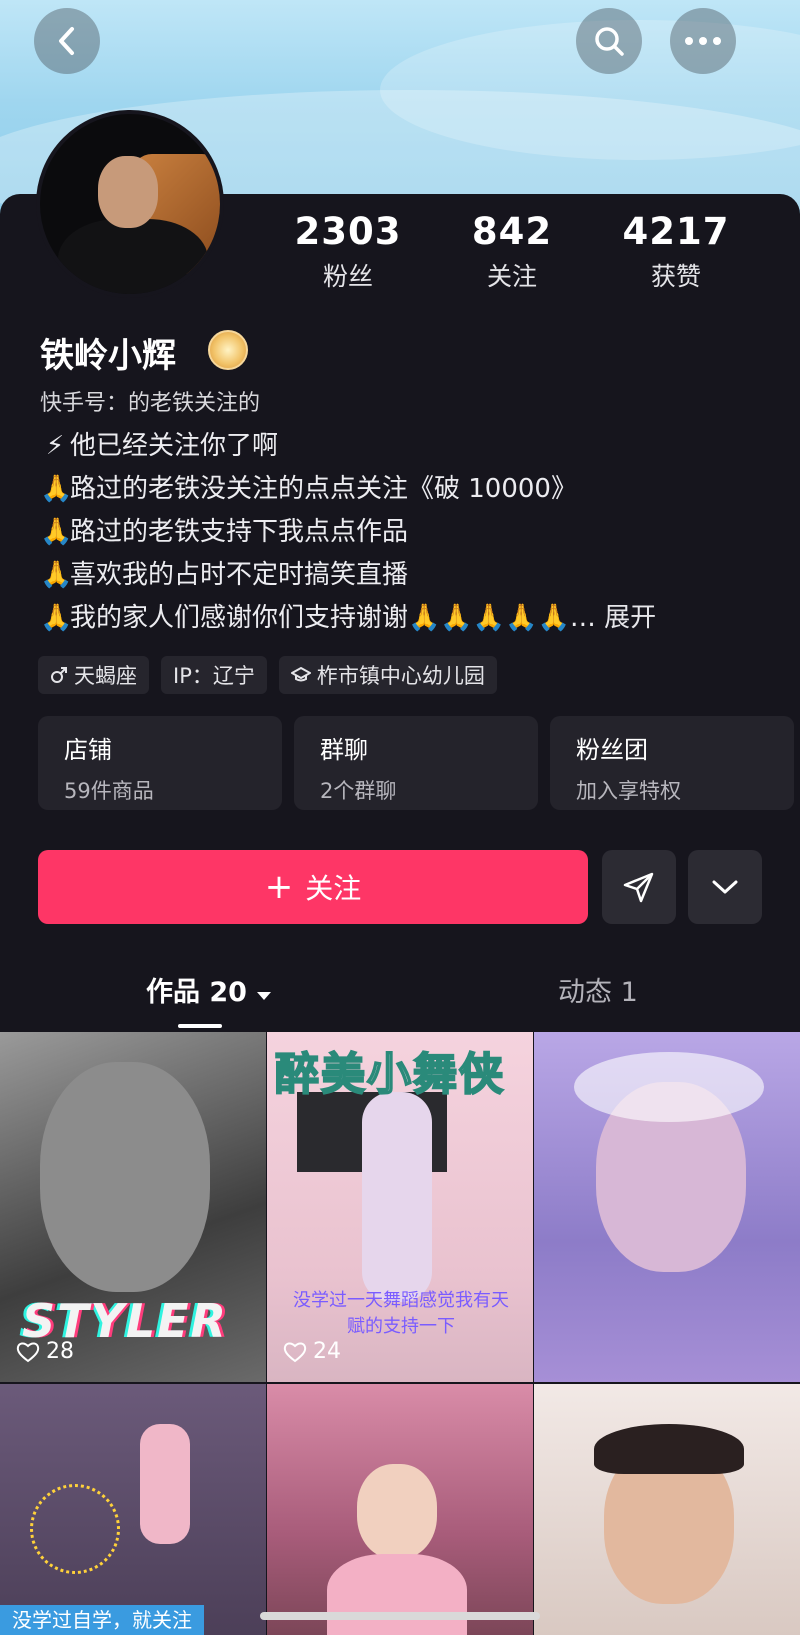 Image resolution: width=800 pixels, height=1635 pixels. I want to click on stat-following: 842 关注, so click(512, 251).